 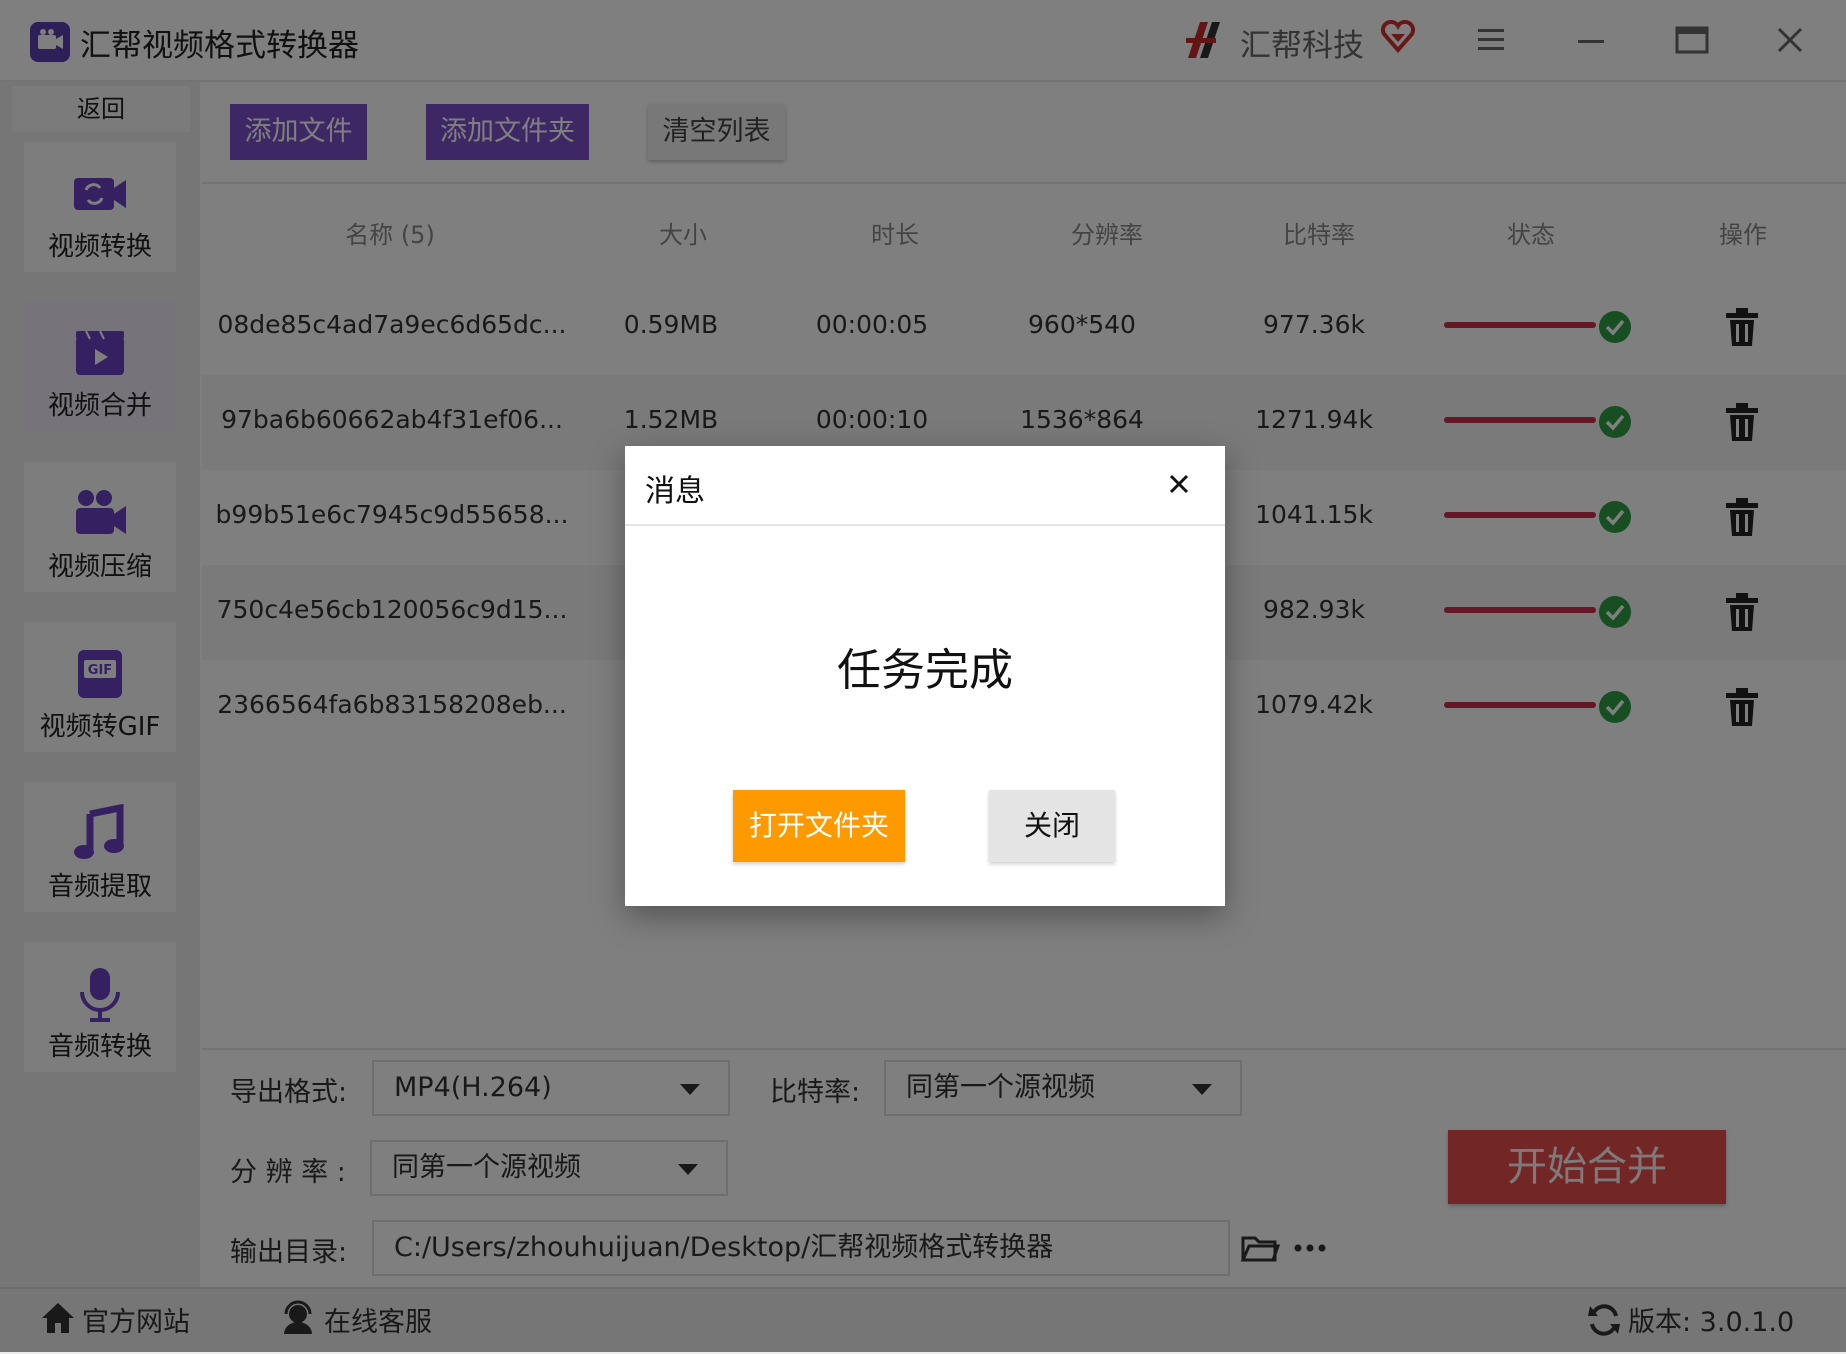 I want to click on dialog-close-icon, so click(x=1179, y=484).